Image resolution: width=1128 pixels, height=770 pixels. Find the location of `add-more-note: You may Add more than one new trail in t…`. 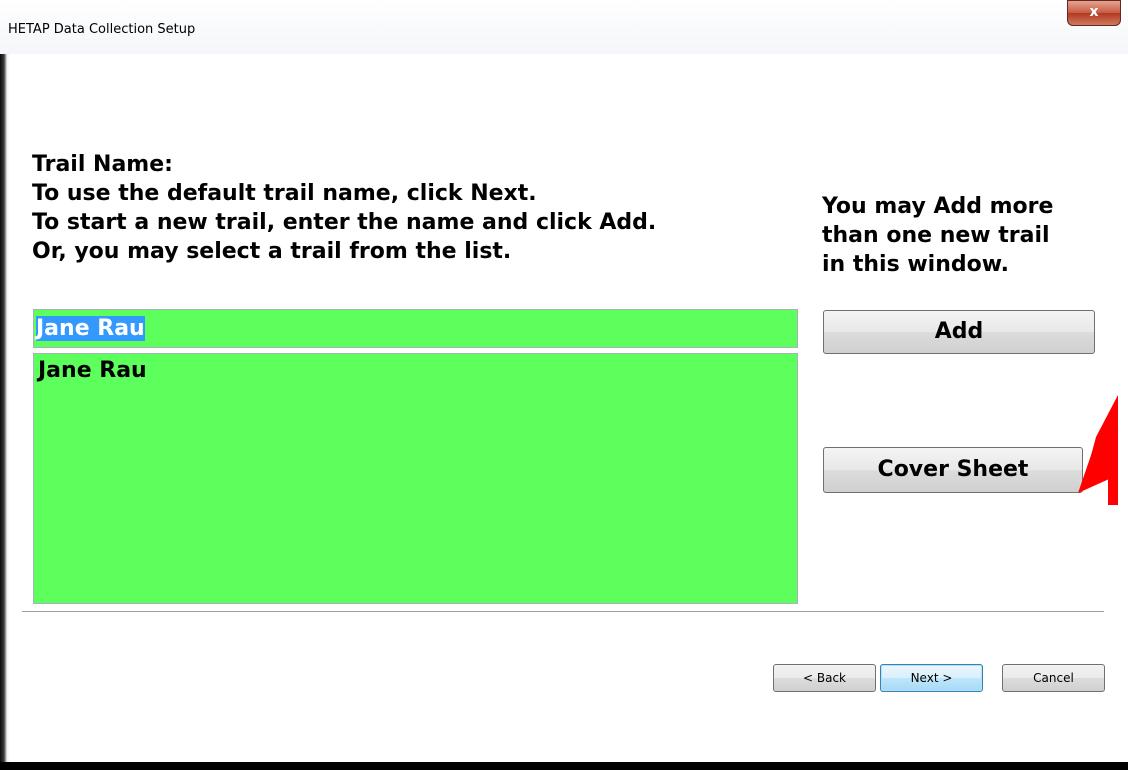

add-more-note: You may Add more than one new trail in t… is located at coordinates (937, 235).